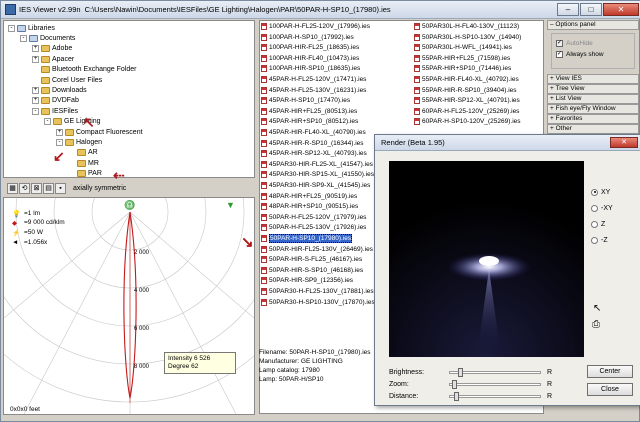  Describe the element at coordinates (317, 174) in the screenshot. I see `file-item: 45PAR30-HIR-SP15-XL_(41550).ies` at that location.